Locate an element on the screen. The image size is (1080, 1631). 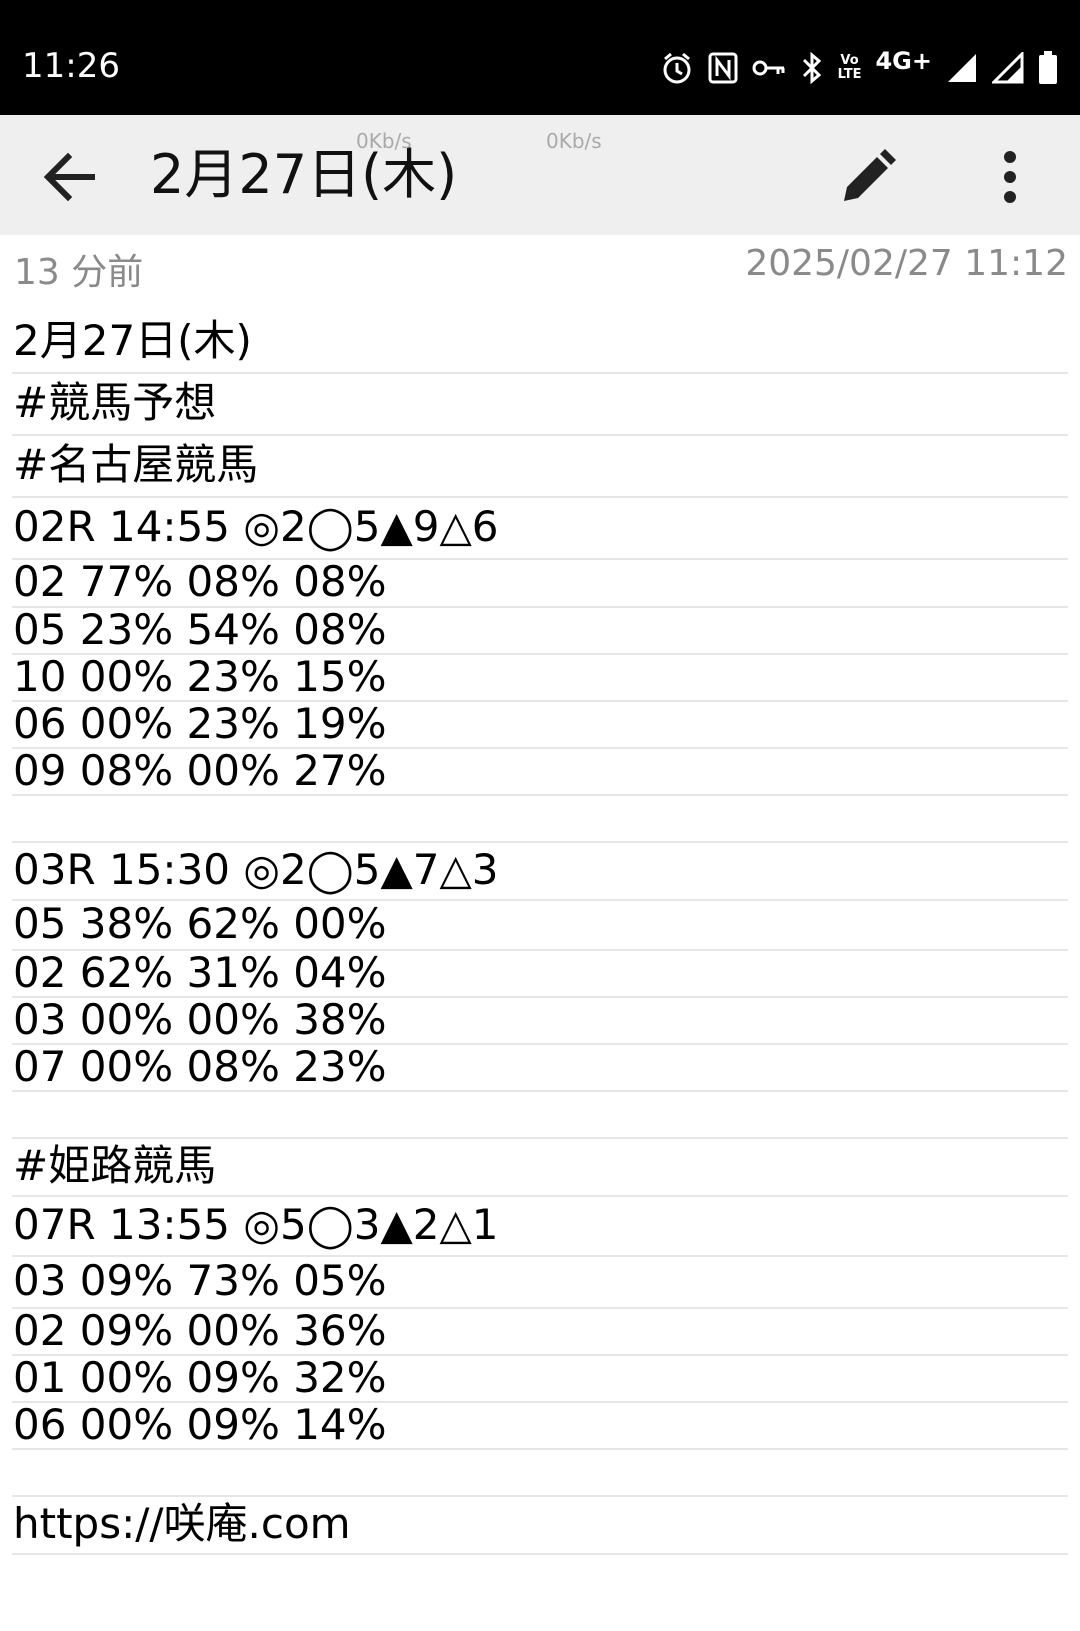
note-line: 05 23% 54% 08% is located at coordinates (540, 631).